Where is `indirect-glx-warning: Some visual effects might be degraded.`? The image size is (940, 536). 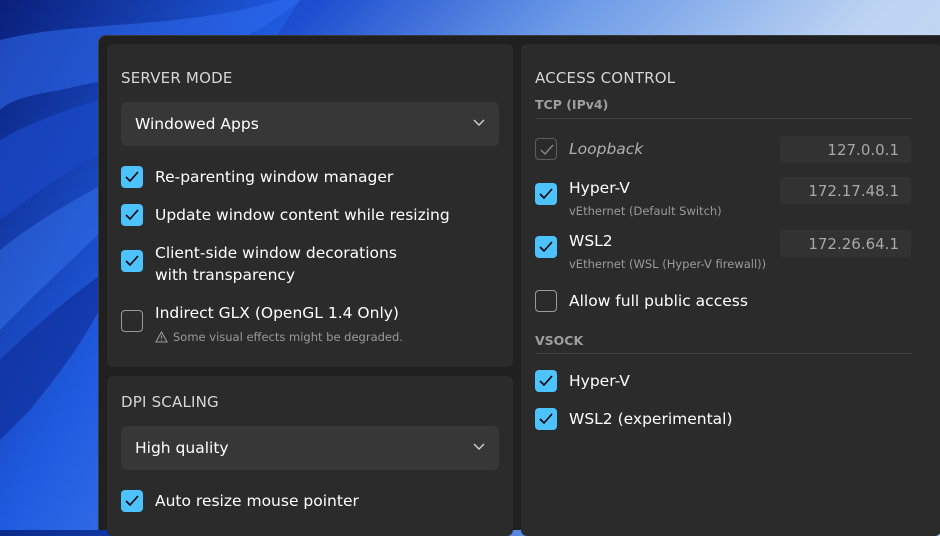
indirect-glx-warning: Some visual effects might be degraded. is located at coordinates (288, 337).